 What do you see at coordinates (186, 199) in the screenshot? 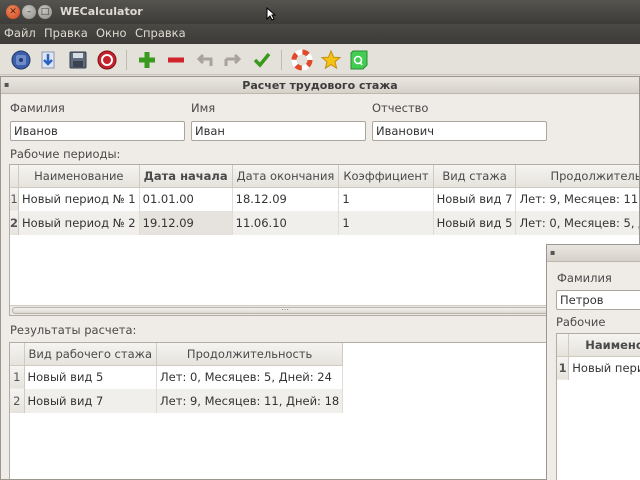
I see `cell-start-date: 01.01.00` at bounding box center [186, 199].